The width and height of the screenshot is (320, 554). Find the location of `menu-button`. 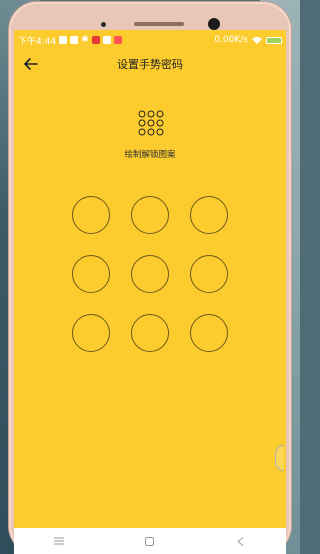

menu-button is located at coordinates (59, 541).